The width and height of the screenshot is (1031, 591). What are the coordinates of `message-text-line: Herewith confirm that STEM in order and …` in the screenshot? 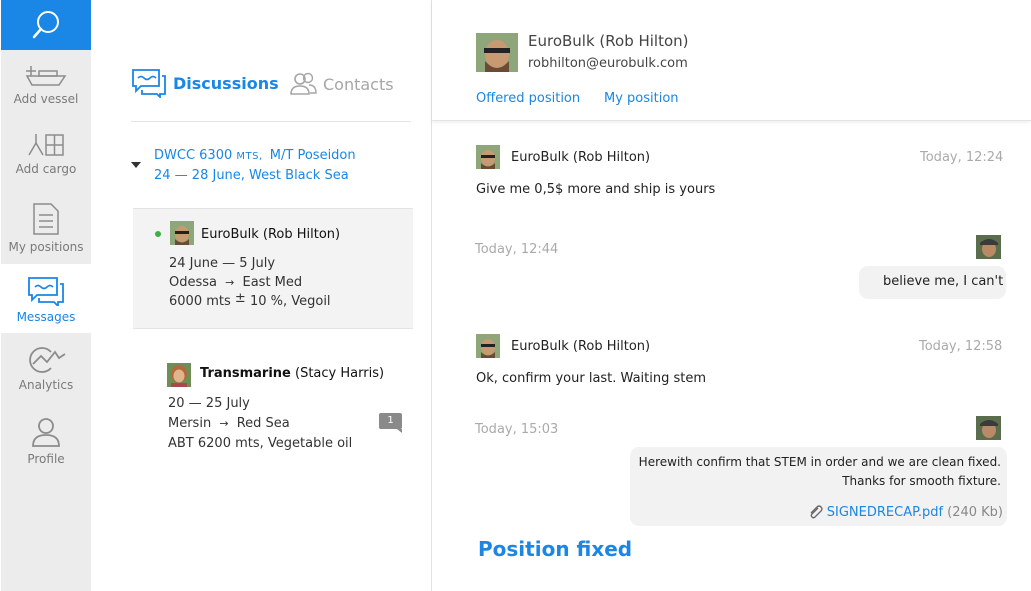 It's located at (819, 462).